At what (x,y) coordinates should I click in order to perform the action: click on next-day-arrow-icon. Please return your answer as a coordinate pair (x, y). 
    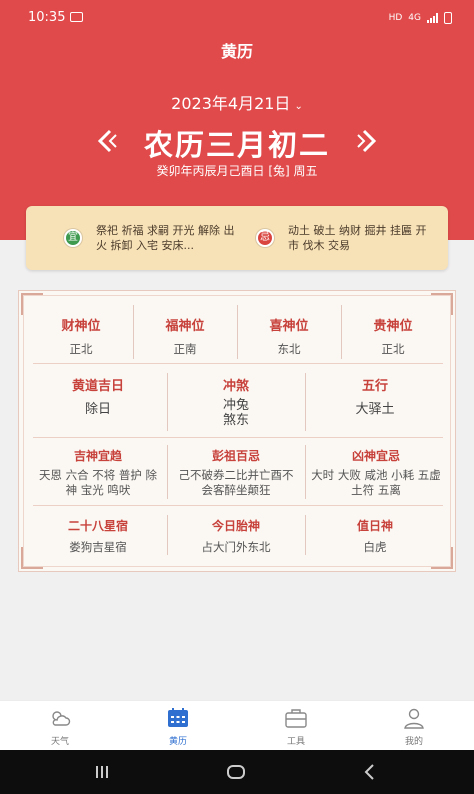
    Looking at the image, I should click on (367, 141).